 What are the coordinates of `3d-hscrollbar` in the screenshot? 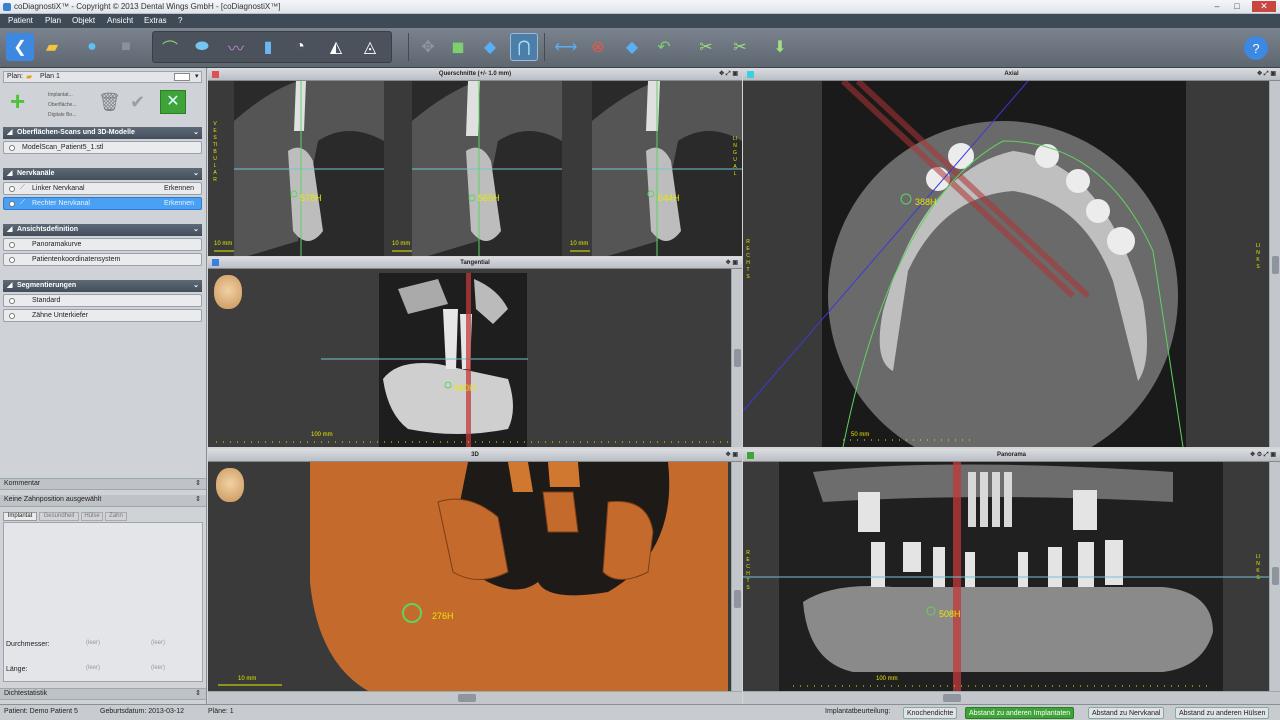 It's located at (475, 697).